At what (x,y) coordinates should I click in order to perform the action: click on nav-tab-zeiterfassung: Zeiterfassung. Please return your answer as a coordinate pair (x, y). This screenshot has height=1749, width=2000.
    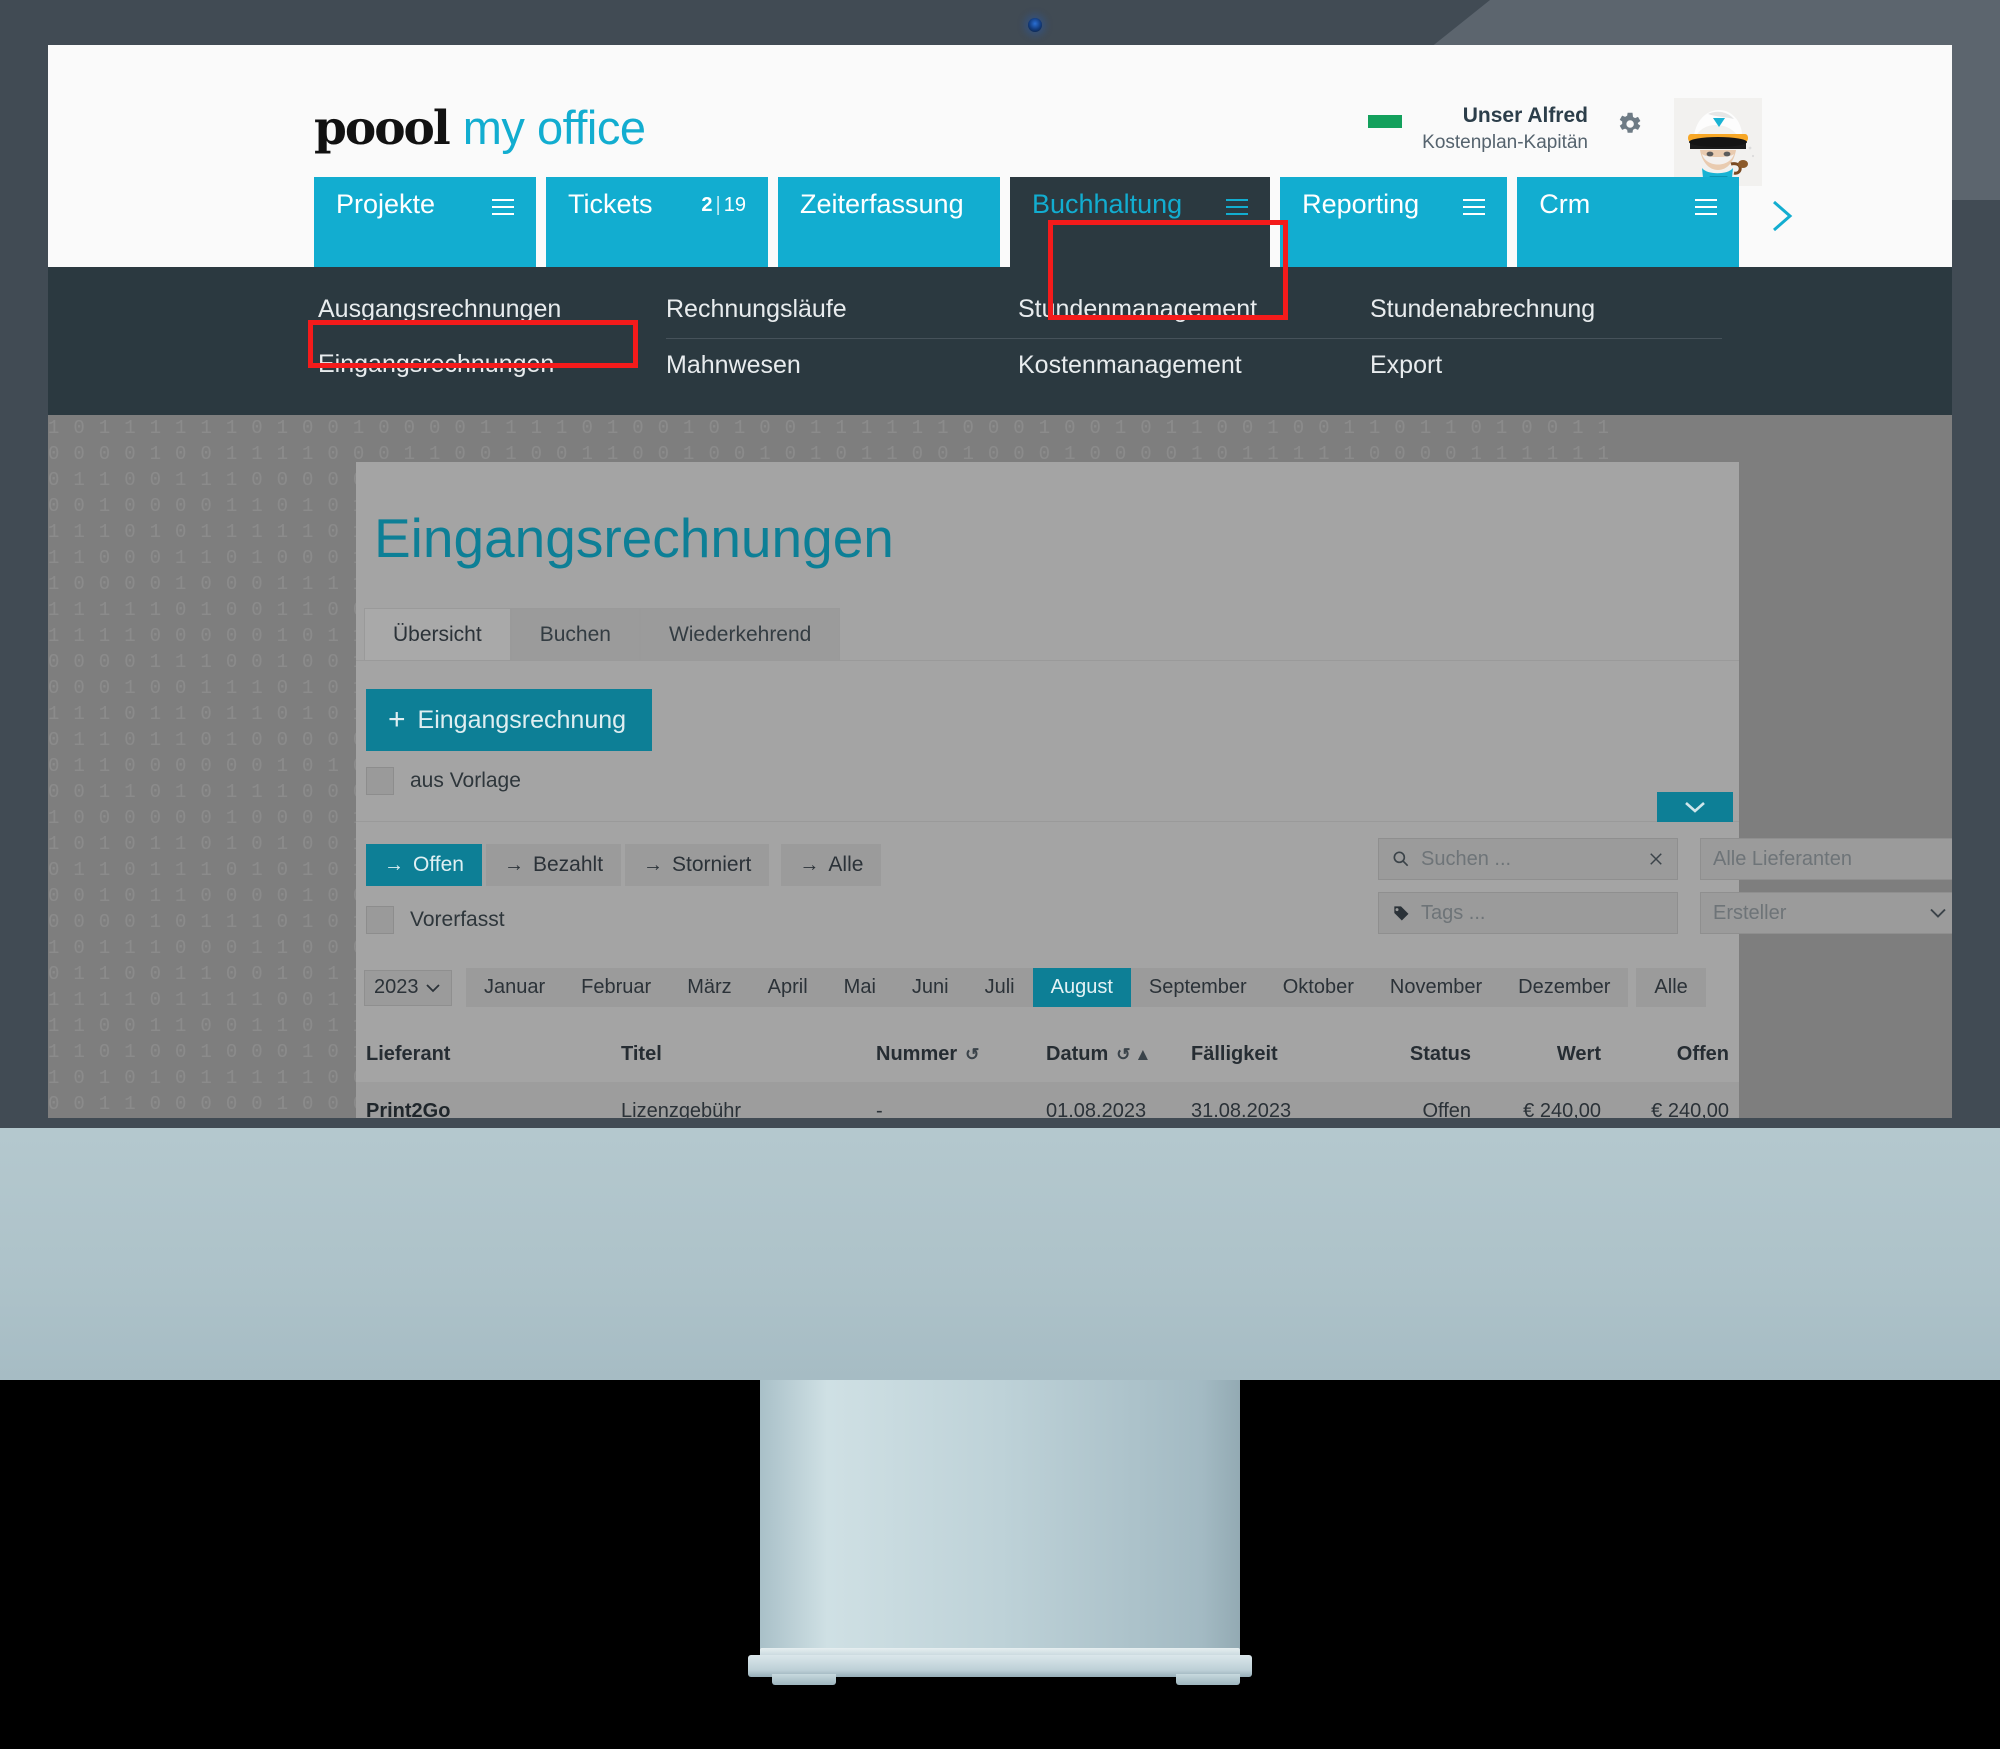
    Looking at the image, I should click on (889, 222).